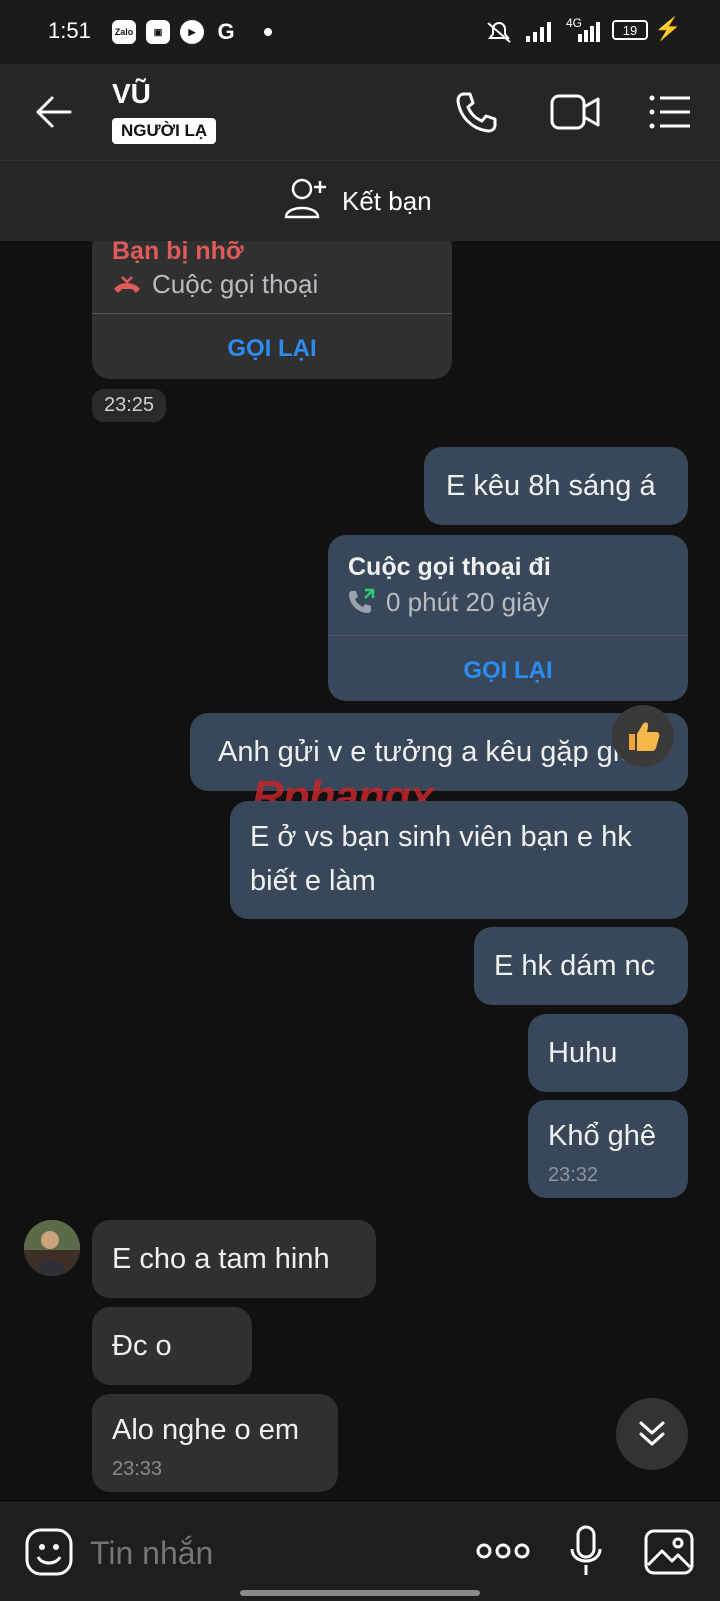 This screenshot has width=720, height=1601. I want to click on message-time: 23:32, so click(573, 1175).